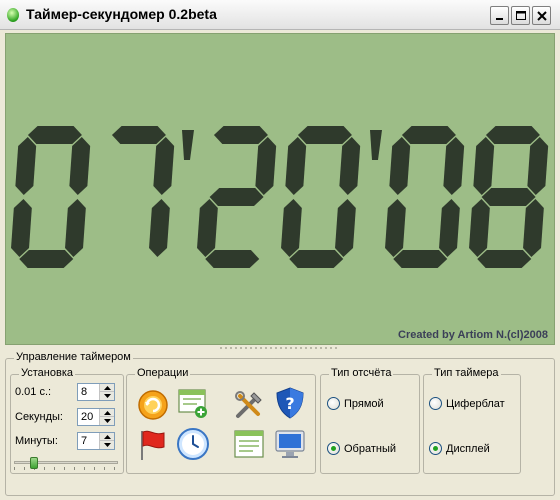  What do you see at coordinates (249, 444) in the screenshot?
I see `window-list-icon` at bounding box center [249, 444].